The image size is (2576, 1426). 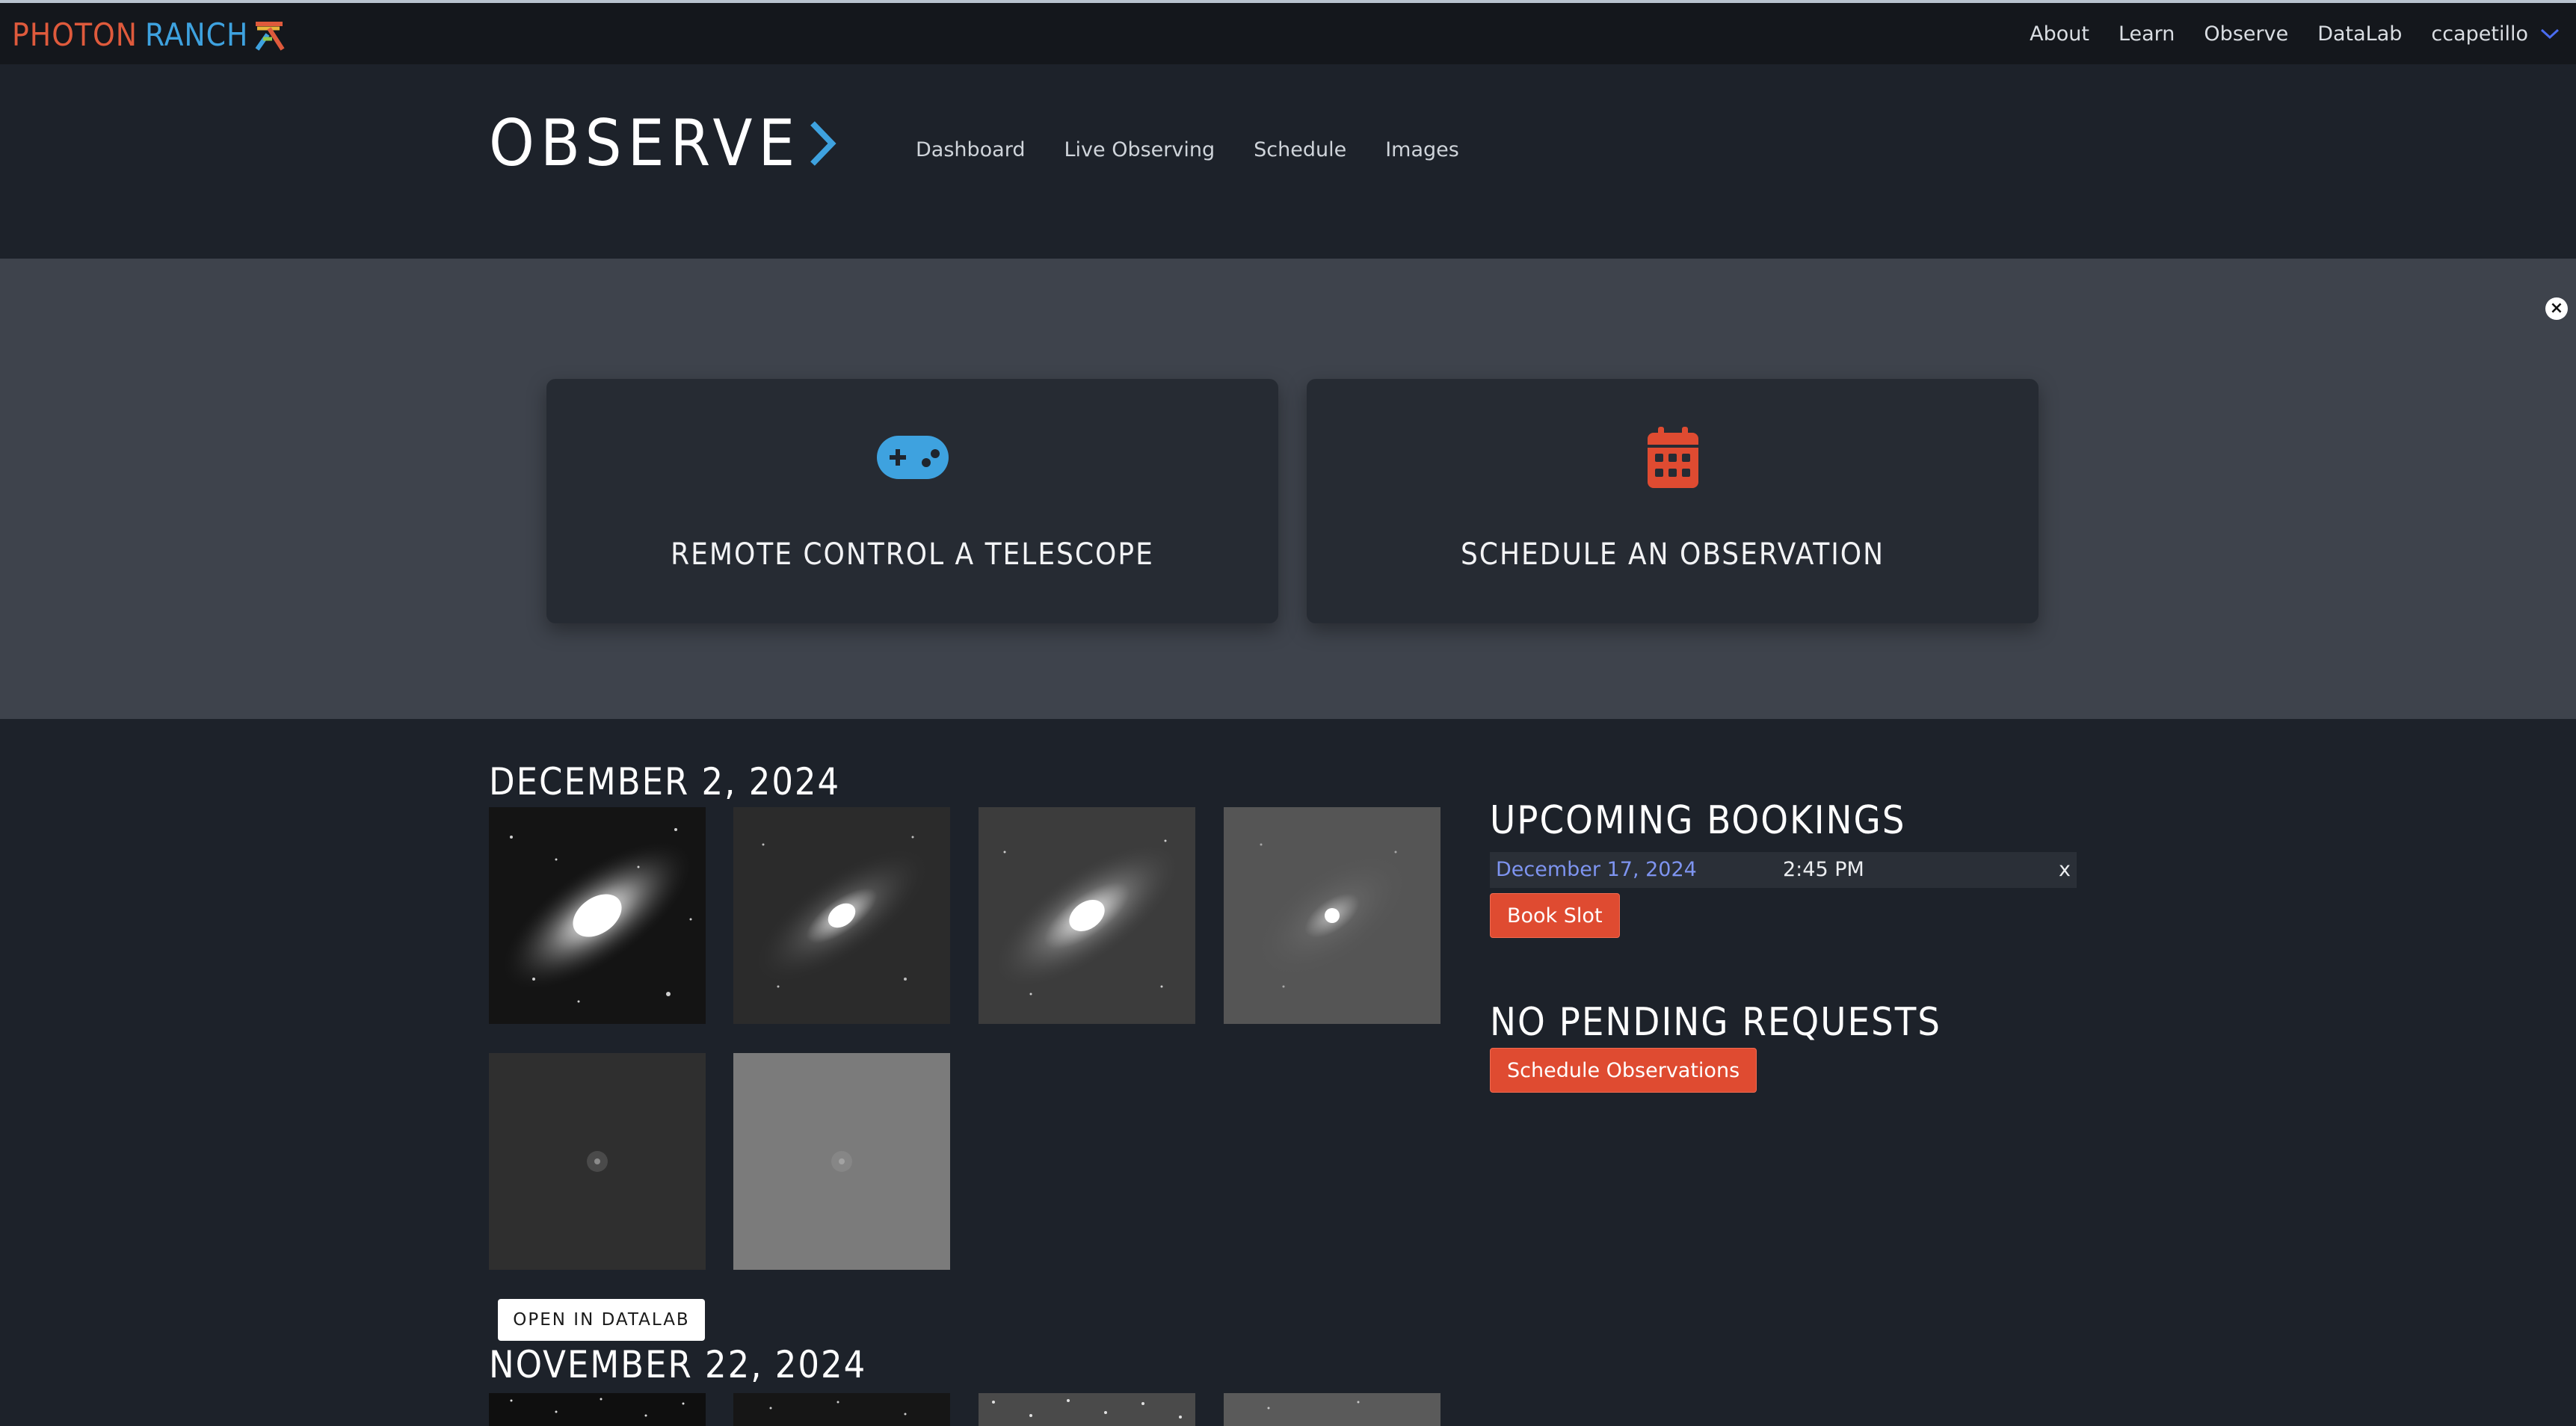 I want to click on schedule-observations-button: Schedule Observations, so click(x=1623, y=1070).